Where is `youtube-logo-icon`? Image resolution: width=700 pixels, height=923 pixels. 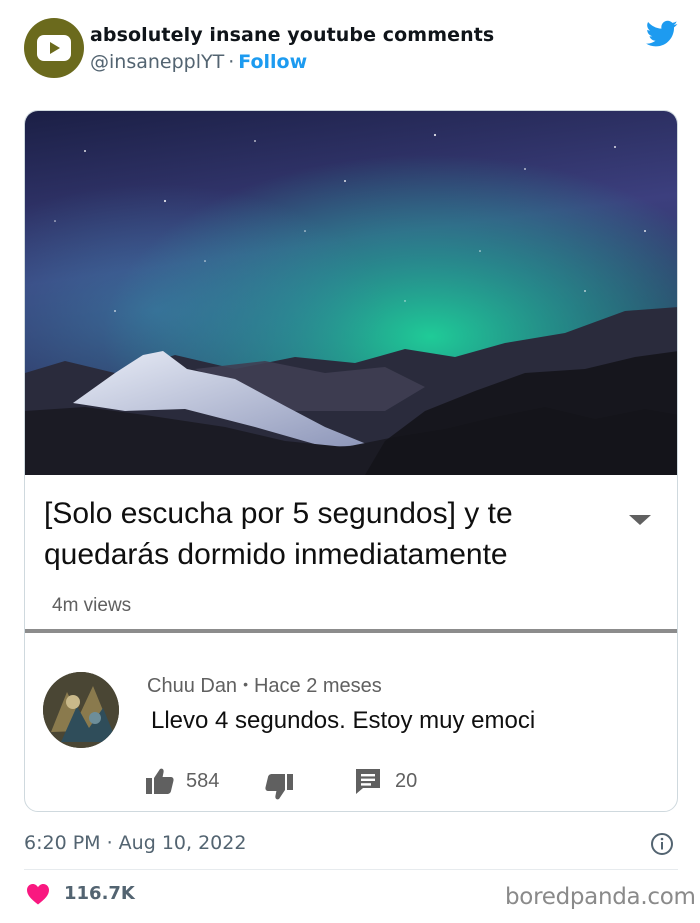
youtube-logo-icon is located at coordinates (54, 48).